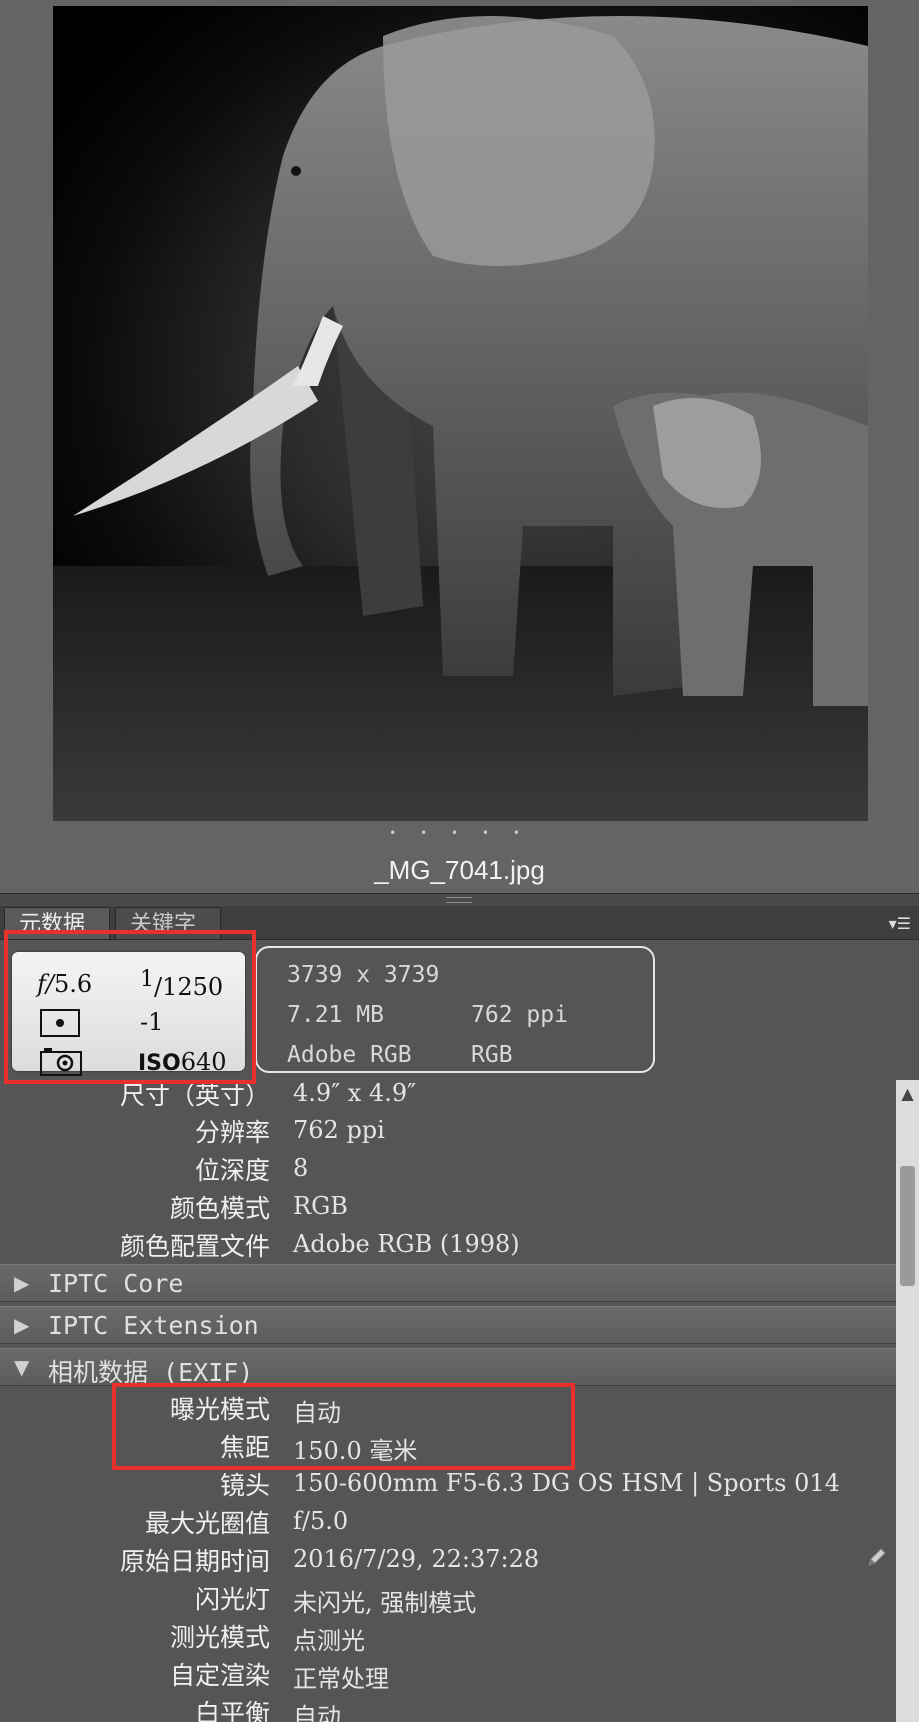 The height and width of the screenshot is (1722, 919). Describe the element at coordinates (130, 1007) in the screenshot. I see `annotation-highlight-camera` at that location.